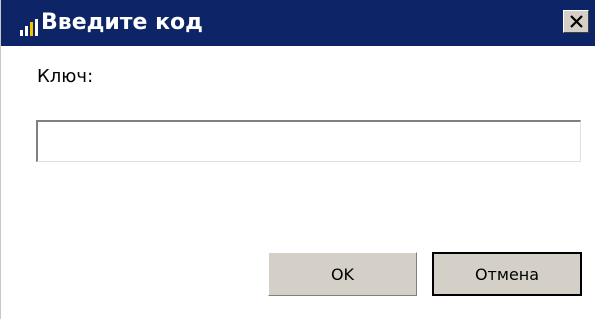 The width and height of the screenshot is (595, 319). What do you see at coordinates (298, 23) in the screenshot?
I see `title-bar: Введите код` at bounding box center [298, 23].